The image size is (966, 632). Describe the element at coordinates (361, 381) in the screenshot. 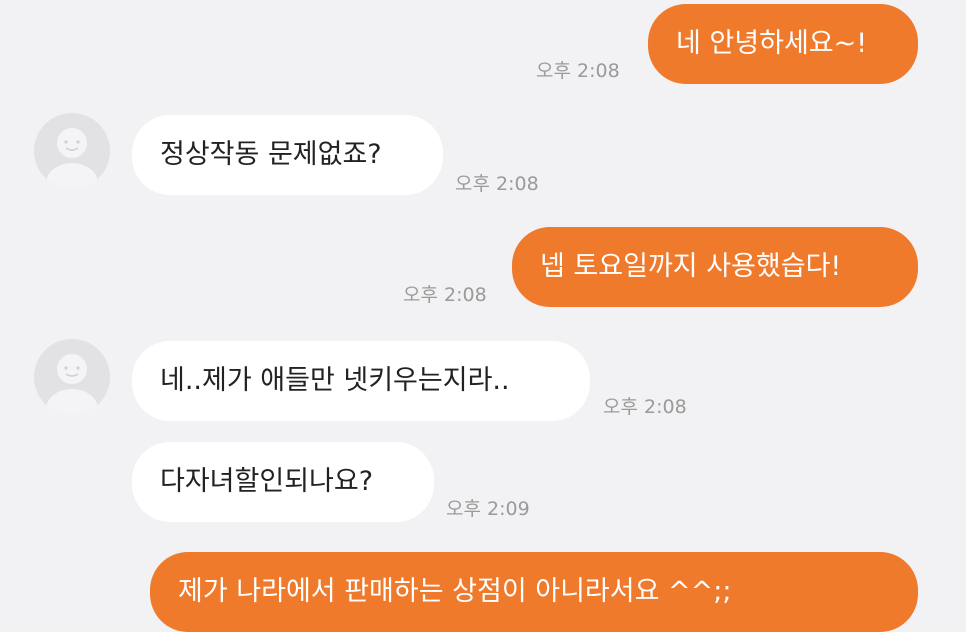

I see `message-bubble-incoming: 네..제가 애들만 넷키우는지라..` at that location.